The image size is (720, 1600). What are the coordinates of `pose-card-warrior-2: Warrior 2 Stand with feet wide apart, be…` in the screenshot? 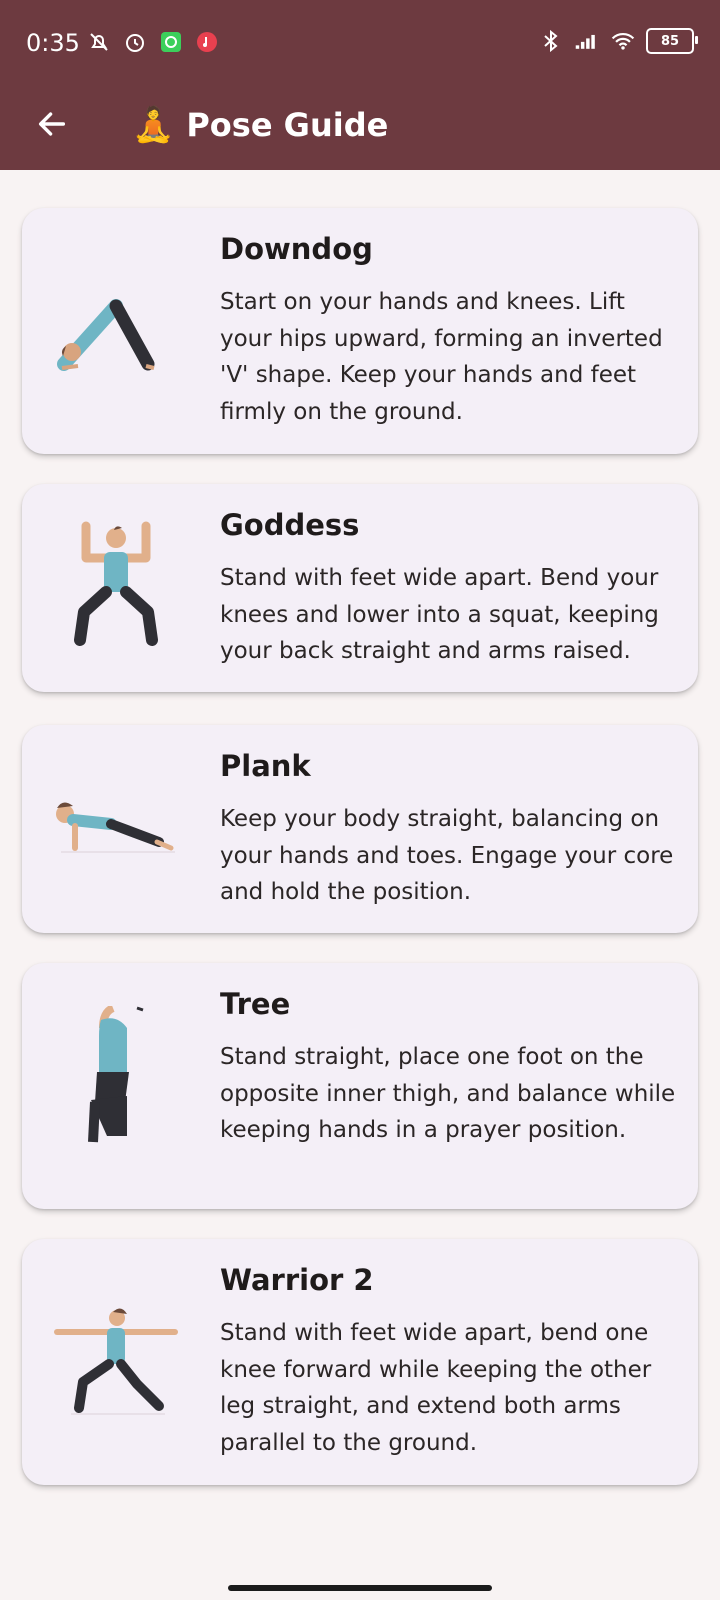 It's located at (360, 1362).